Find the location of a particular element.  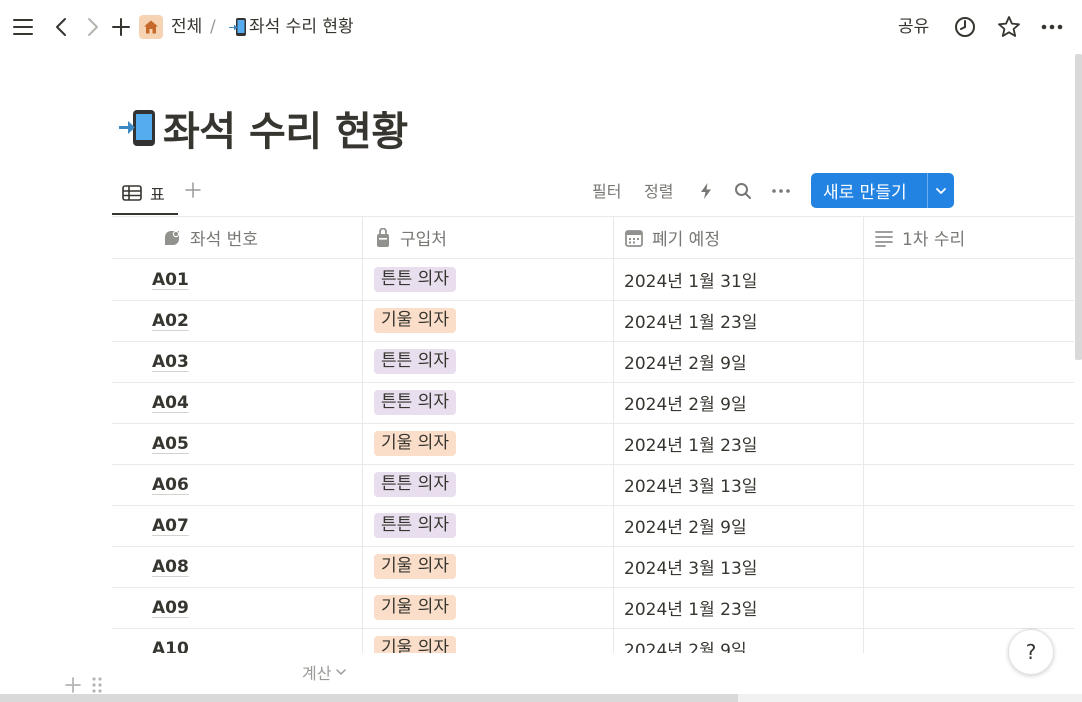

back-arrow-icon is located at coordinates (61, 27).